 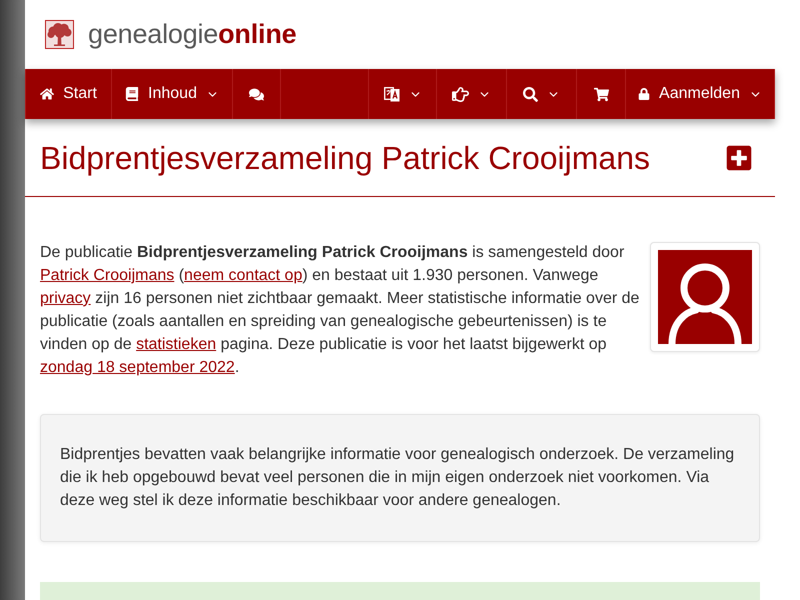 I want to click on add-button, so click(x=739, y=158).